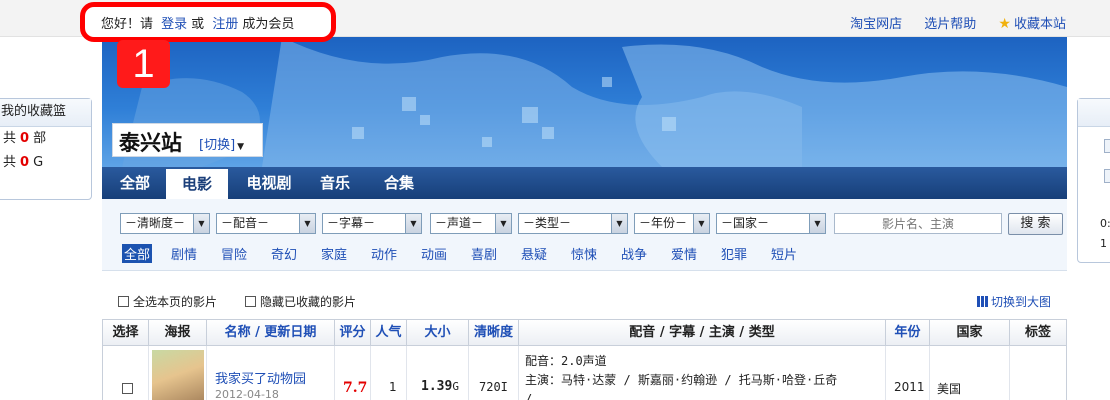  I want to click on col-country: 国家, so click(970, 332).